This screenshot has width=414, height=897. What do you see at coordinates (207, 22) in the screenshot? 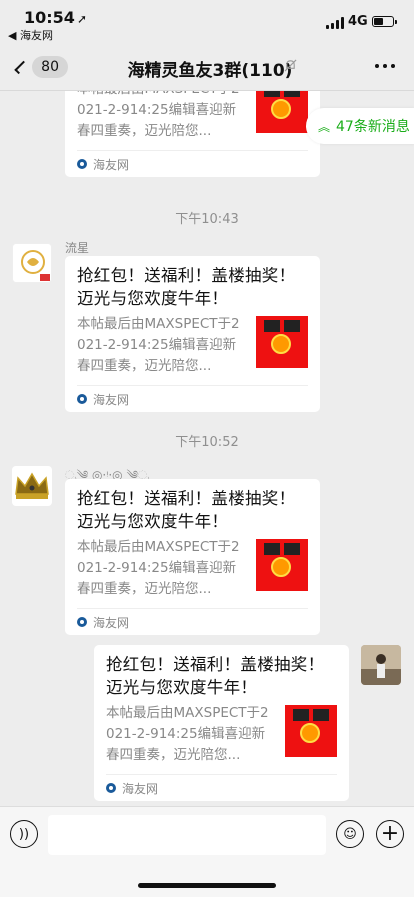
I see `status-bar: 10:54 ➚ ◀ 海友网 4G` at bounding box center [207, 22].